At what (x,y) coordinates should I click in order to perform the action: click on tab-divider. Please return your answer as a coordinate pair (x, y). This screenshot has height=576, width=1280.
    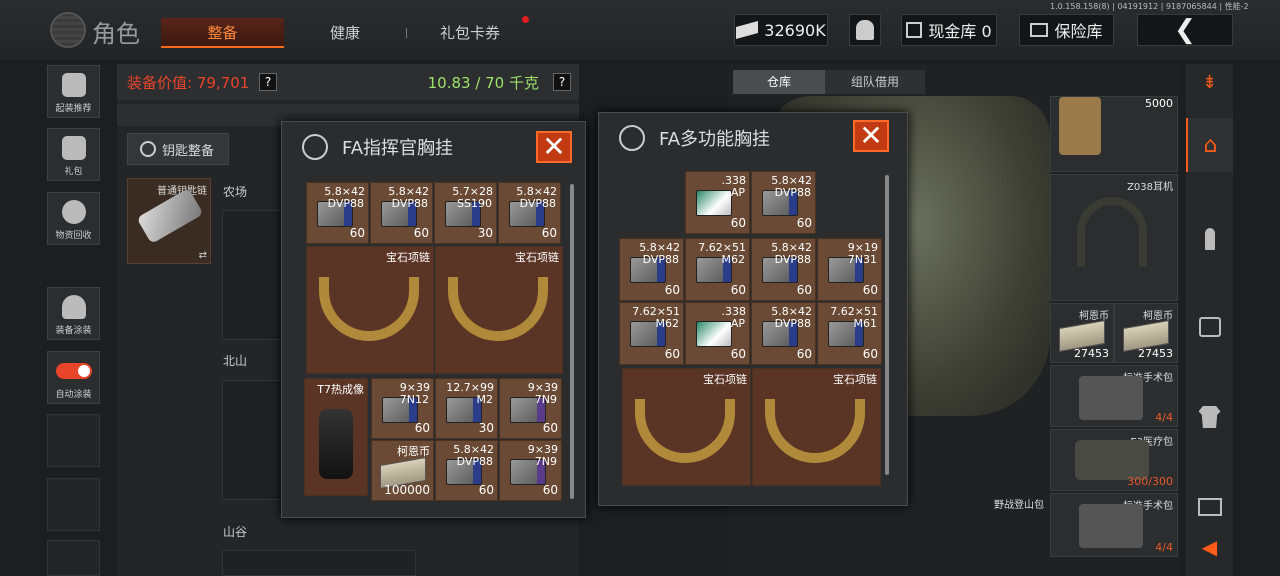
    Looking at the image, I should click on (406, 33).